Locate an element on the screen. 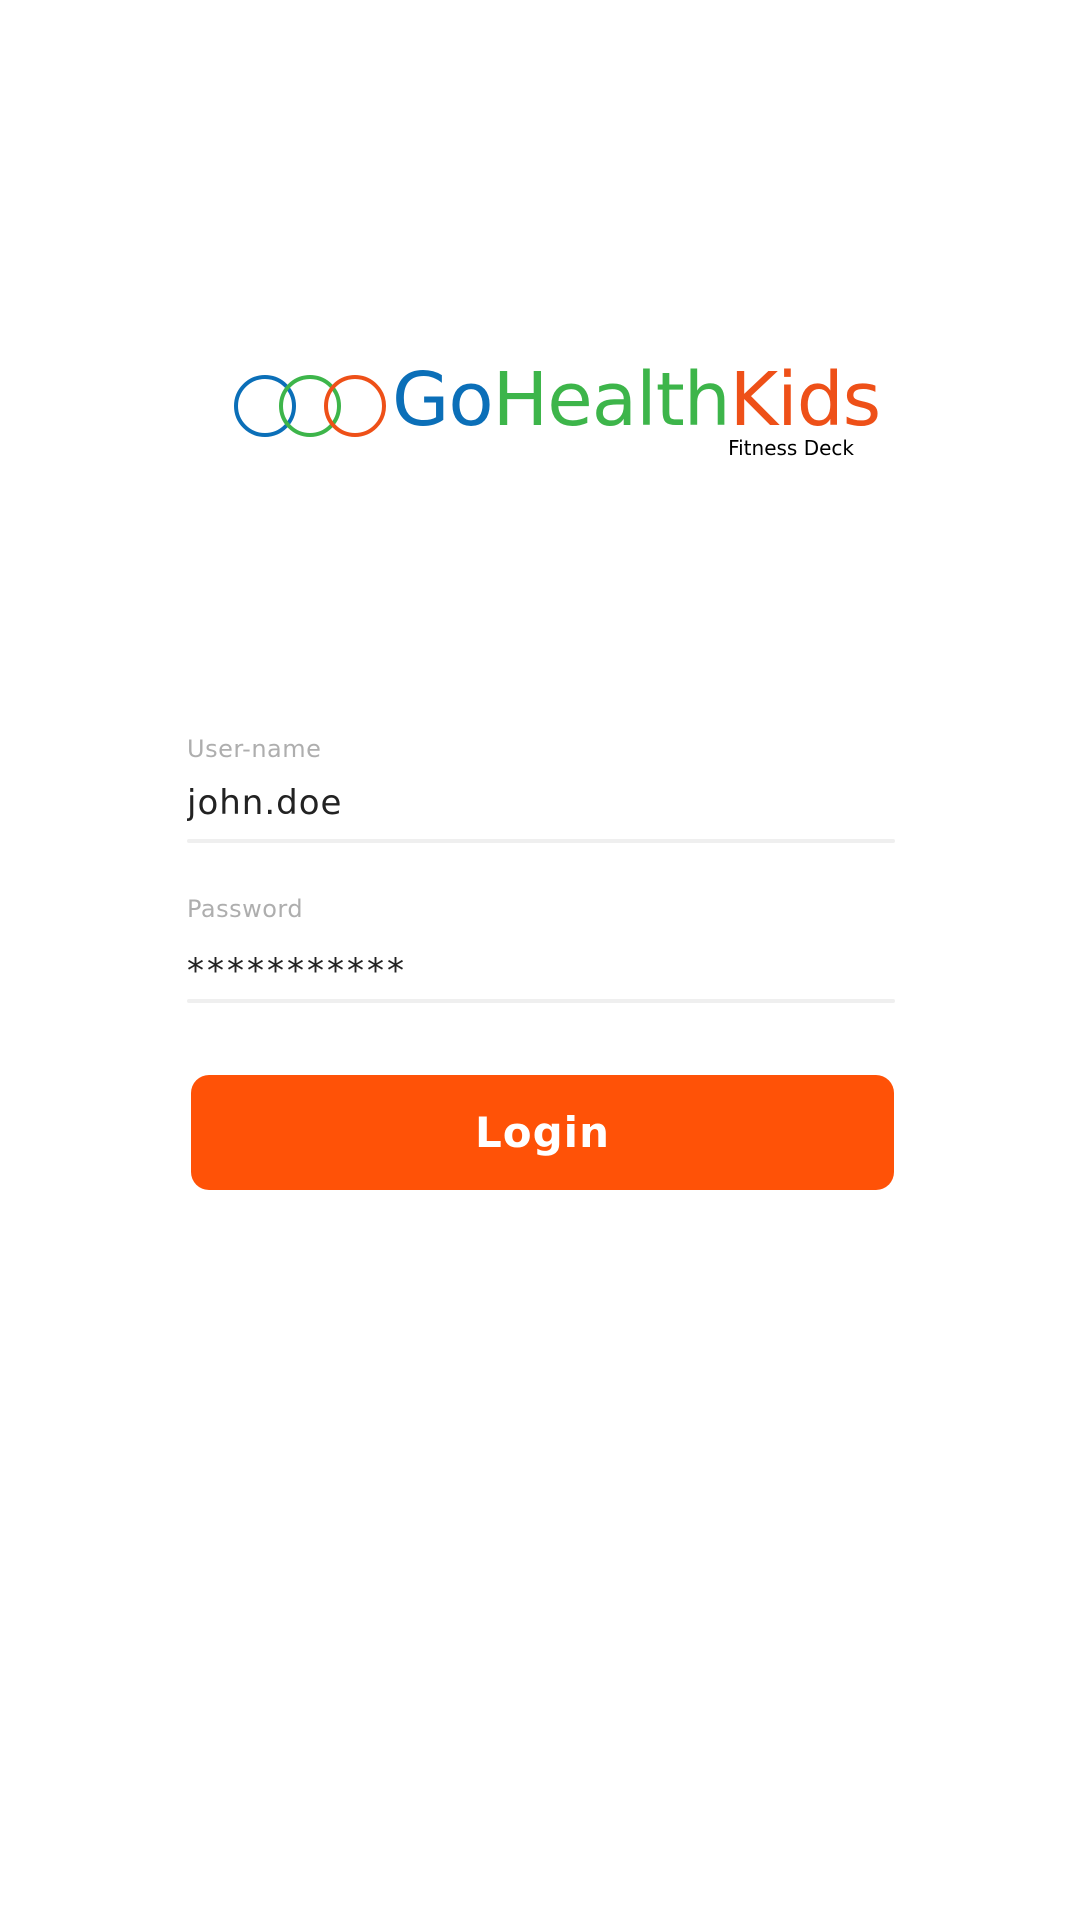  logo-word-health: Health is located at coordinates (611, 400).